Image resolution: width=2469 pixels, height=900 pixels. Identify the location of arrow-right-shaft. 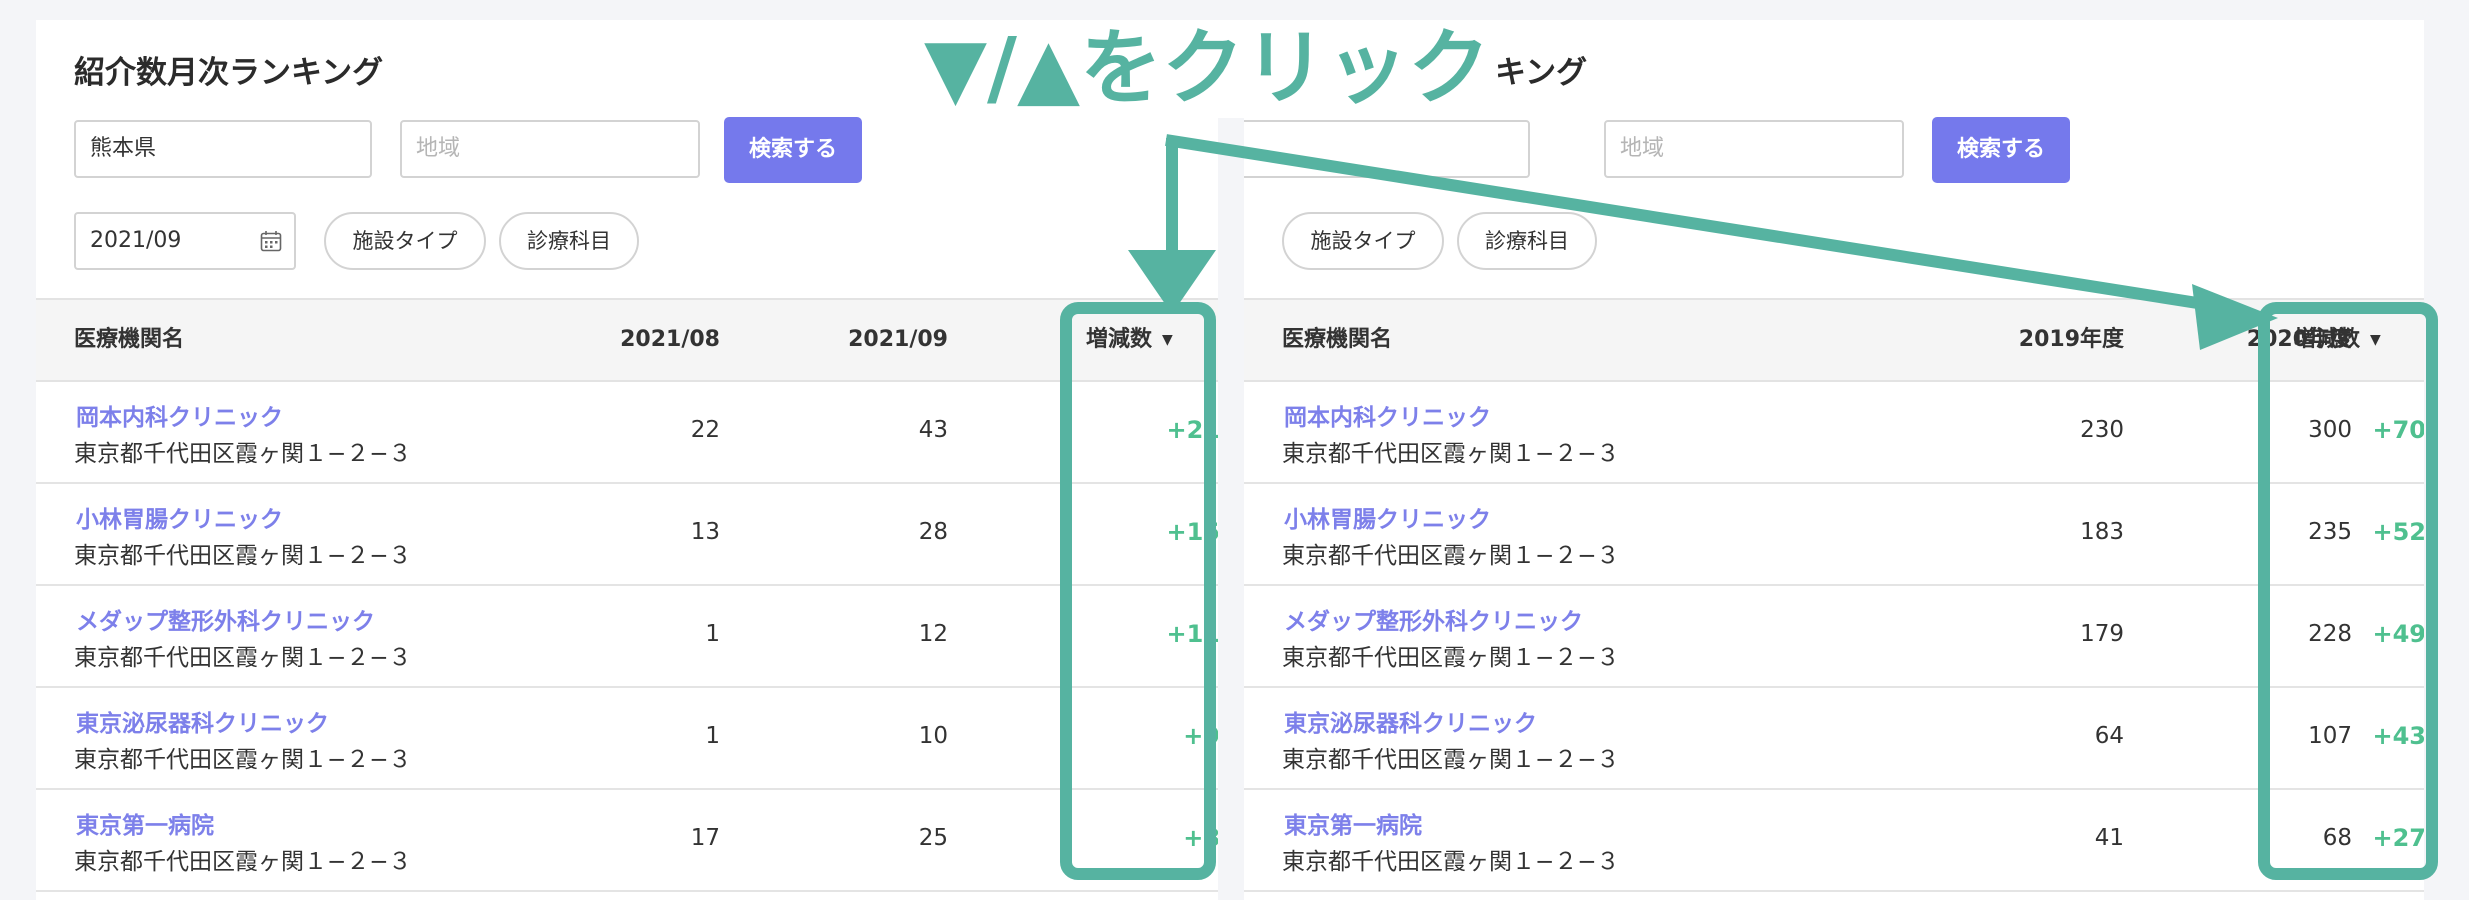
(1688, 222).